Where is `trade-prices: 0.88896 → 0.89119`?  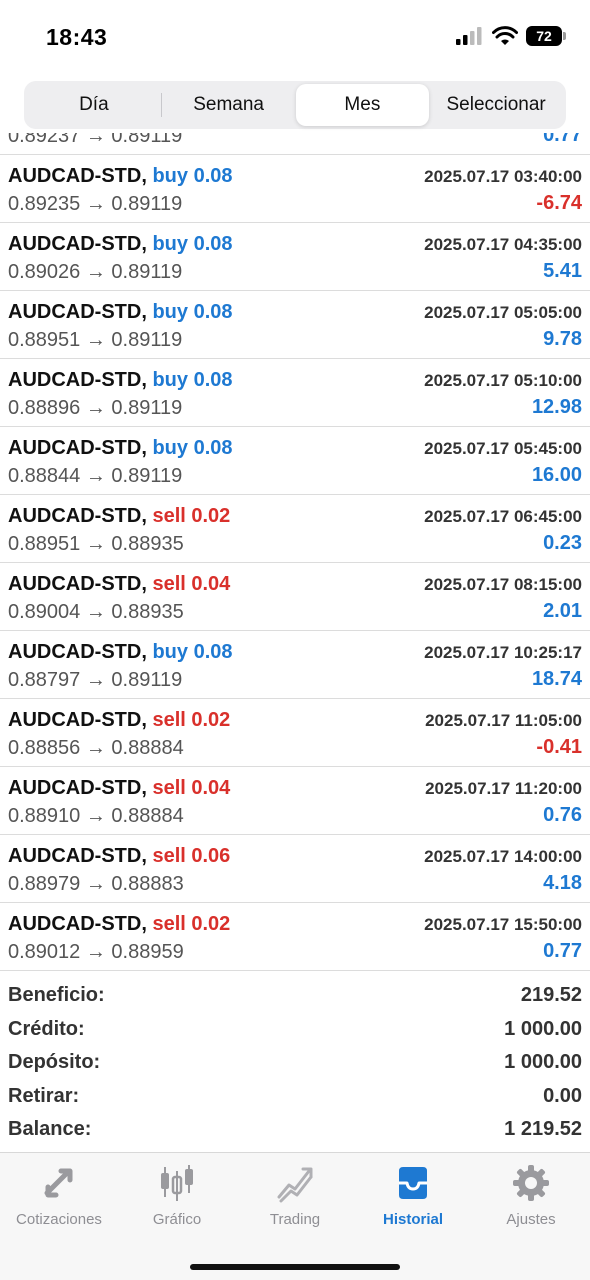 trade-prices: 0.88896 → 0.89119 is located at coordinates (95, 408).